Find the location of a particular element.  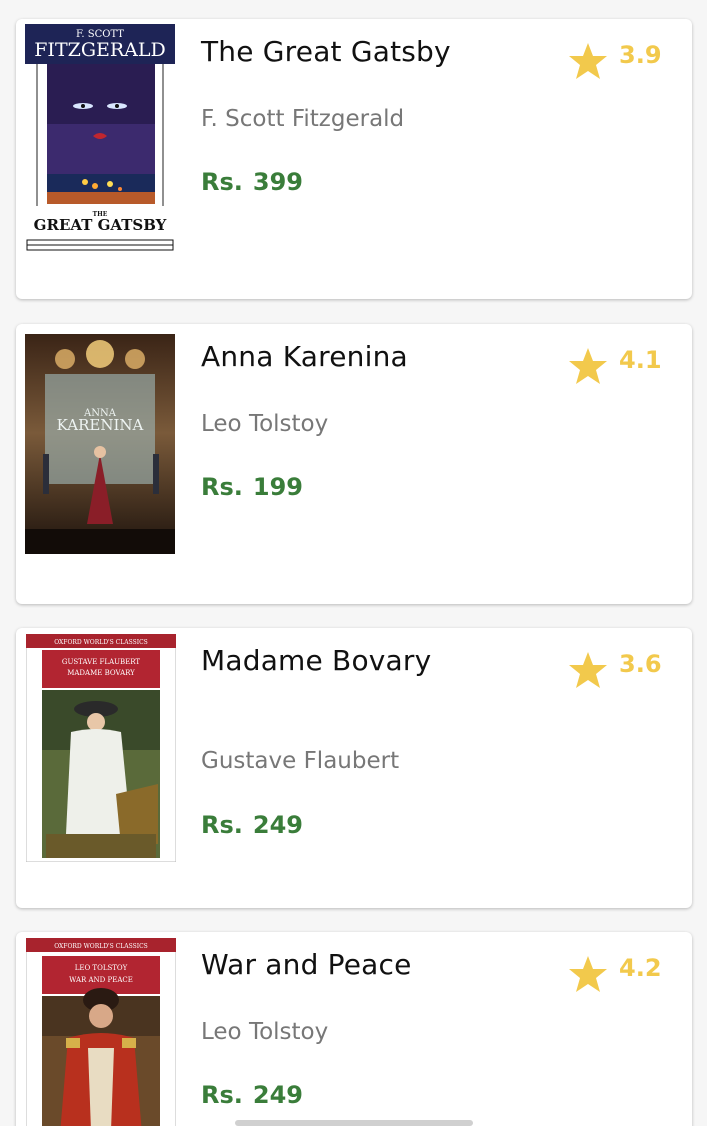

cover-author-line: LEO TOLSTOY is located at coordinates (101, 968).